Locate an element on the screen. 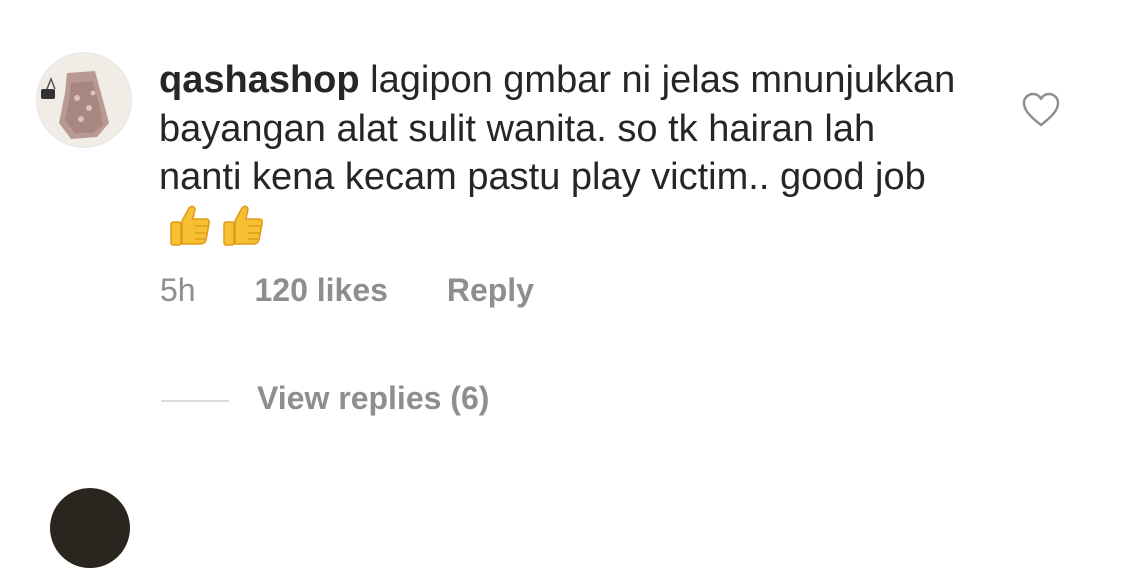 The width and height of the screenshot is (1125, 568). next-comment-avatar is located at coordinates (90, 528).